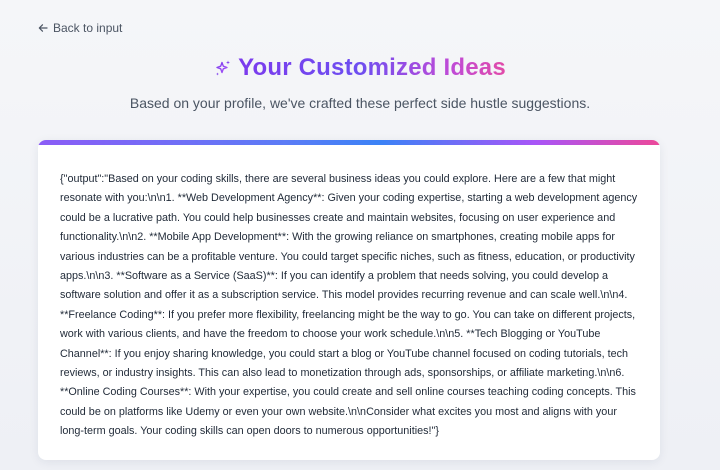 The height and width of the screenshot is (470, 720). I want to click on sparkle-icon, so click(223, 68).